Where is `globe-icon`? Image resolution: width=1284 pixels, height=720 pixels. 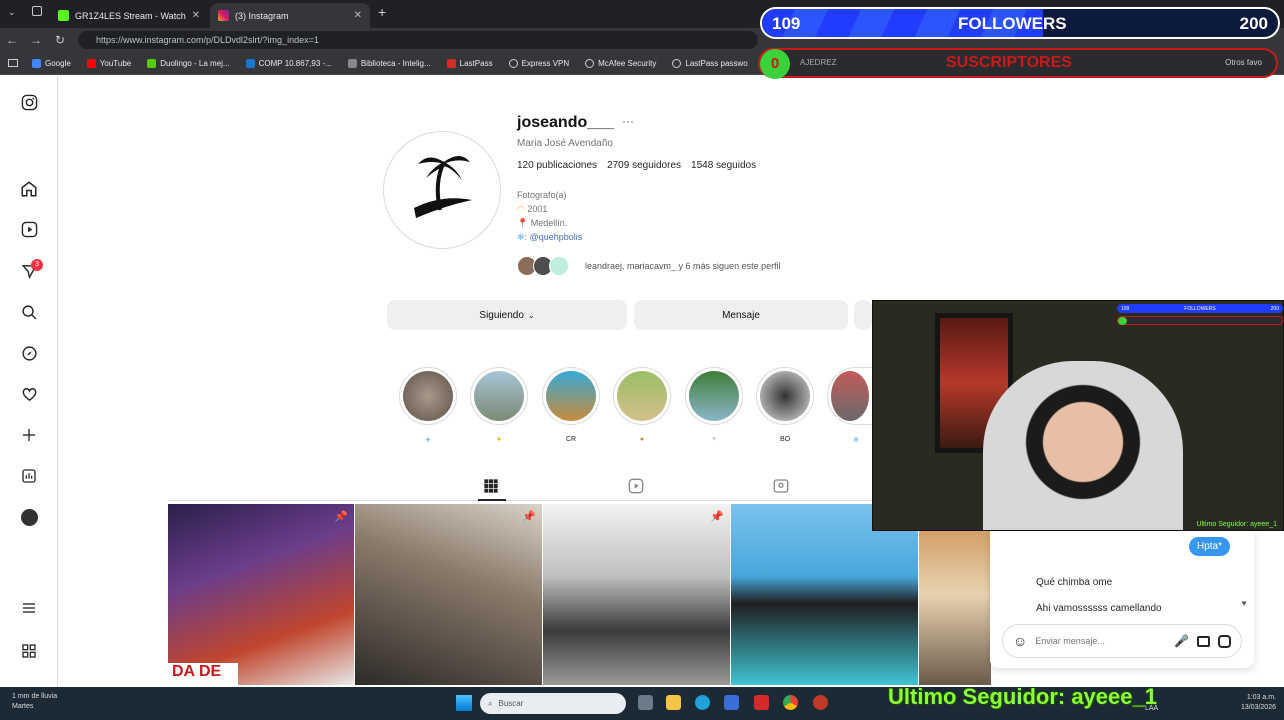
globe-icon is located at coordinates (677, 63).